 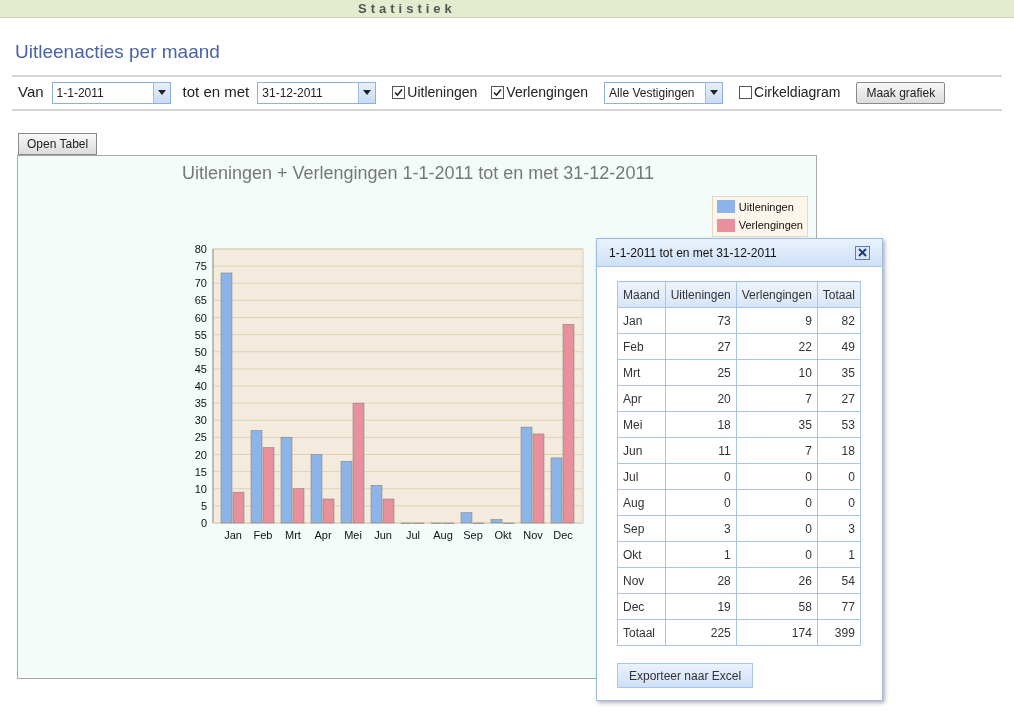 What do you see at coordinates (839, 606) in the screenshot?
I see `table-cell: 77` at bounding box center [839, 606].